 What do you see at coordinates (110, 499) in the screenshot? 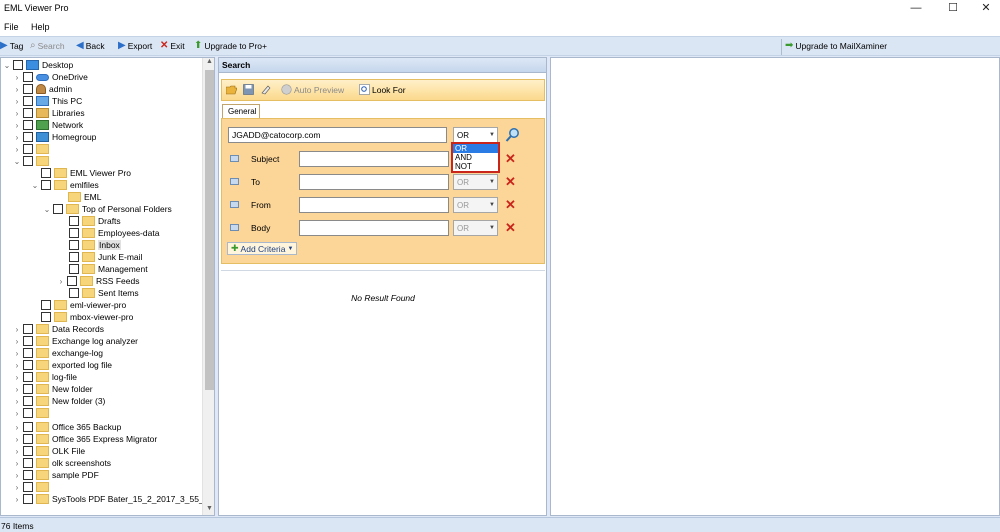
I see `tree-item: › SysTools PDF Bater_15_2_2017_3_55_1` at bounding box center [110, 499].